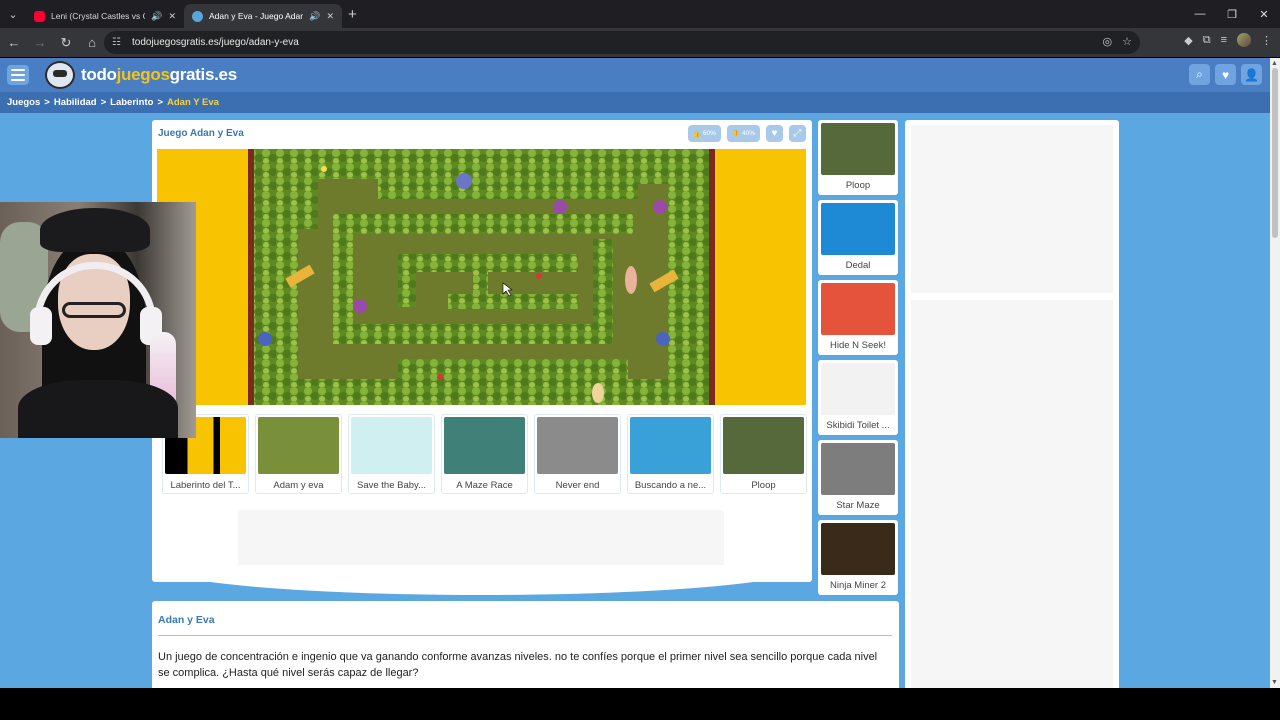  Describe the element at coordinates (14, 43) in the screenshot. I see `back-icon: ←` at that location.